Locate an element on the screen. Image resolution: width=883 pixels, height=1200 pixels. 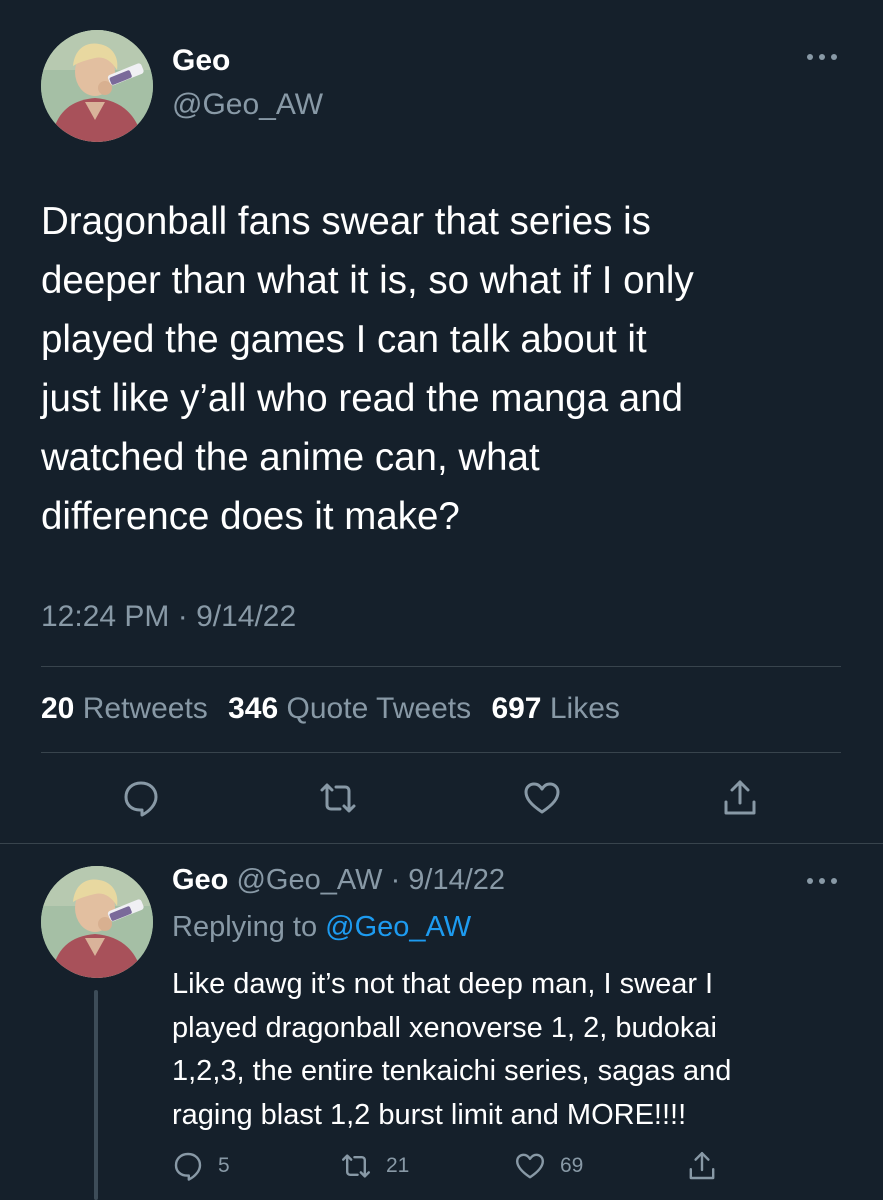
reply-author-avatar is located at coordinates (97, 922).